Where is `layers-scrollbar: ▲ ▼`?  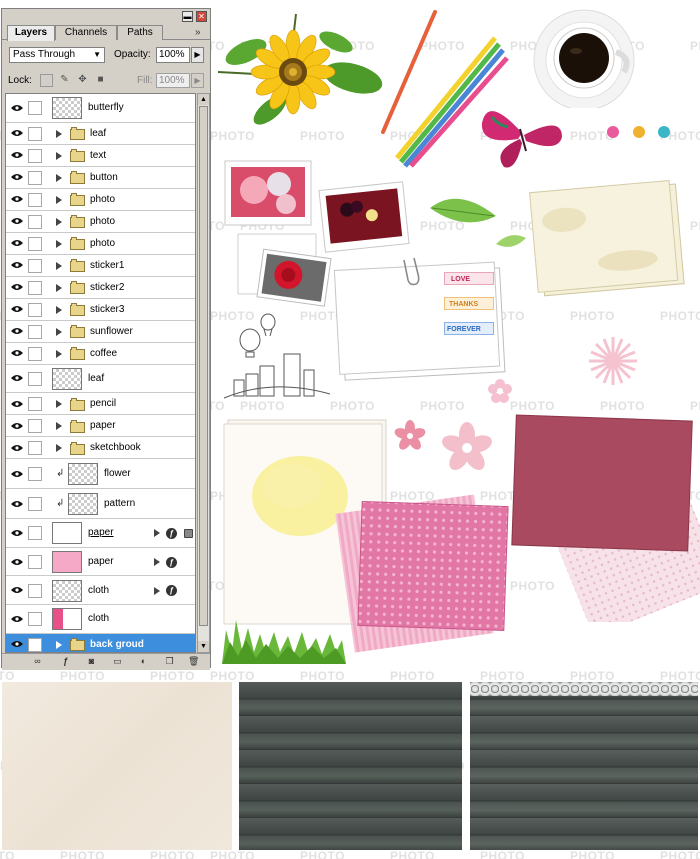
layers-scrollbar: ▲ ▼ is located at coordinates (203, 373).